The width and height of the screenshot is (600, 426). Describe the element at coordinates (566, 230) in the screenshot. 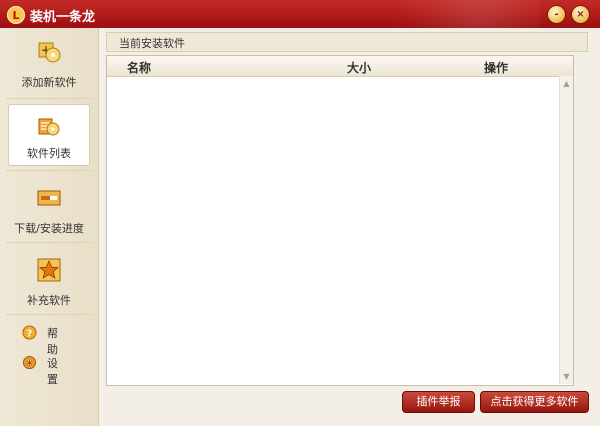

I see `vertical-scrollbar: ▲ ▼` at that location.